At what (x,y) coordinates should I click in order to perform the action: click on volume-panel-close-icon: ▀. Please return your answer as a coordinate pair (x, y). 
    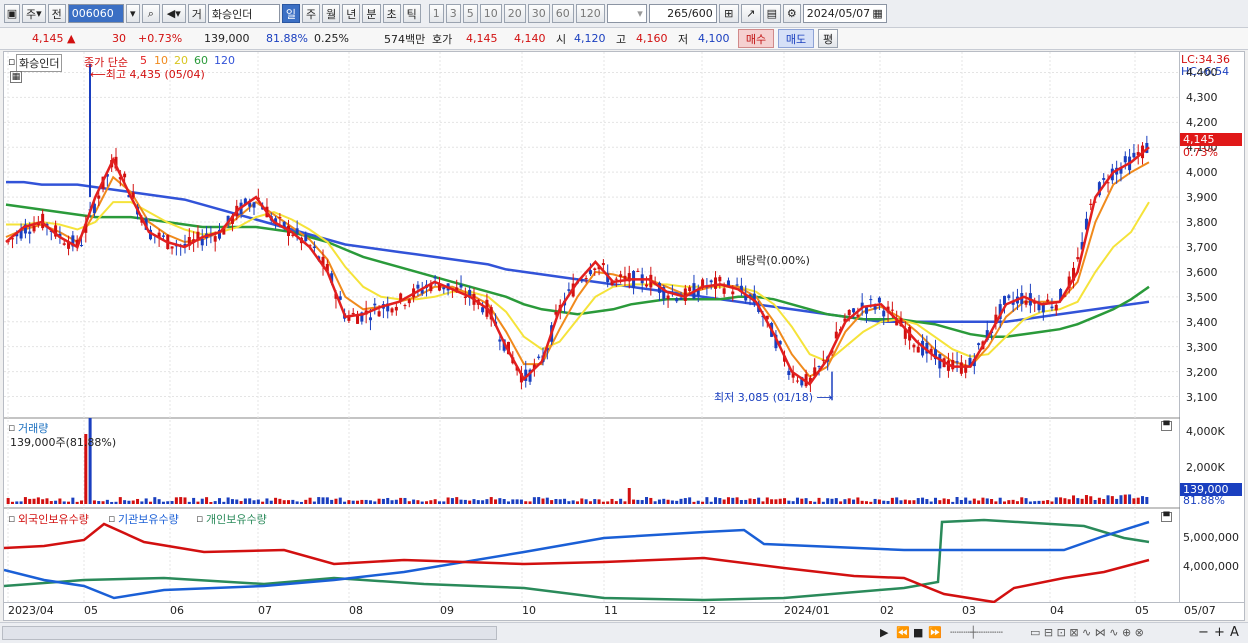
    Looking at the image, I should click on (1166, 426).